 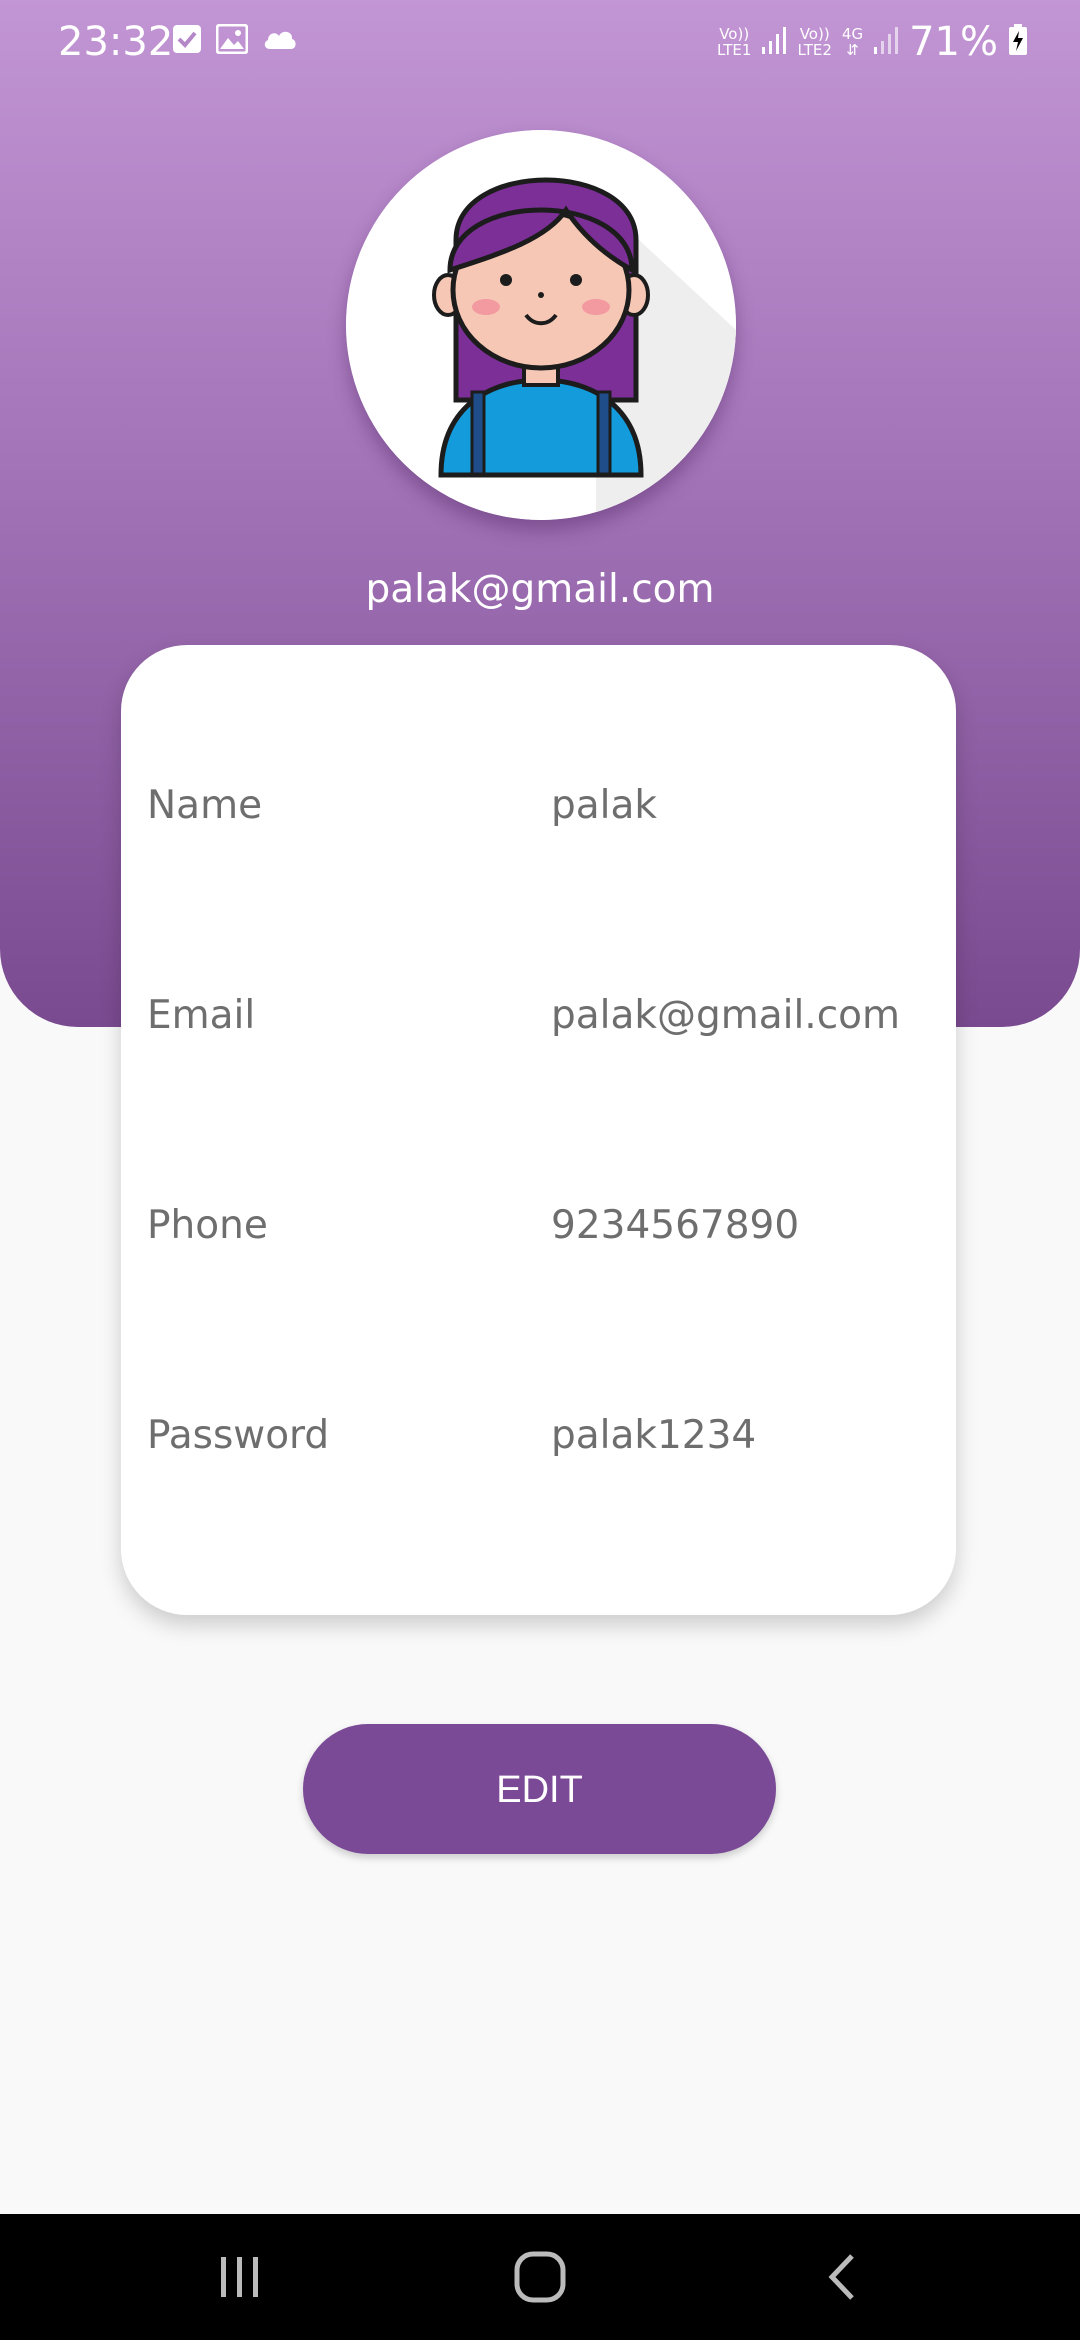 I want to click on cloud-icon, so click(x=280, y=41).